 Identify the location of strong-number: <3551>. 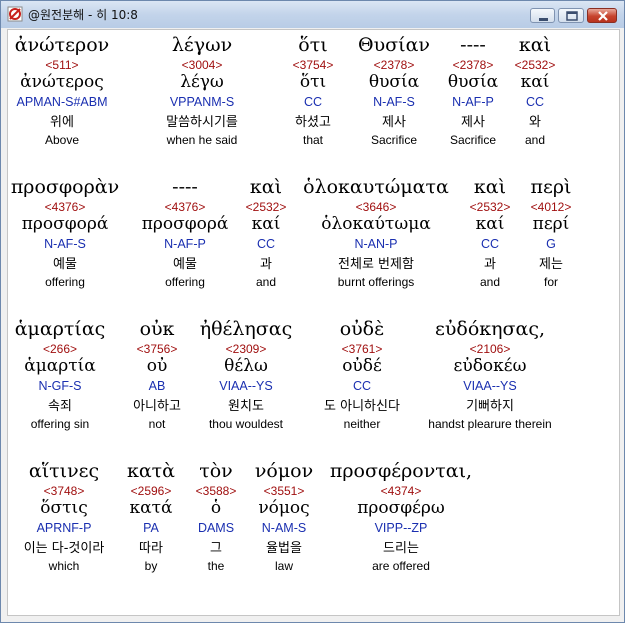
(284, 491).